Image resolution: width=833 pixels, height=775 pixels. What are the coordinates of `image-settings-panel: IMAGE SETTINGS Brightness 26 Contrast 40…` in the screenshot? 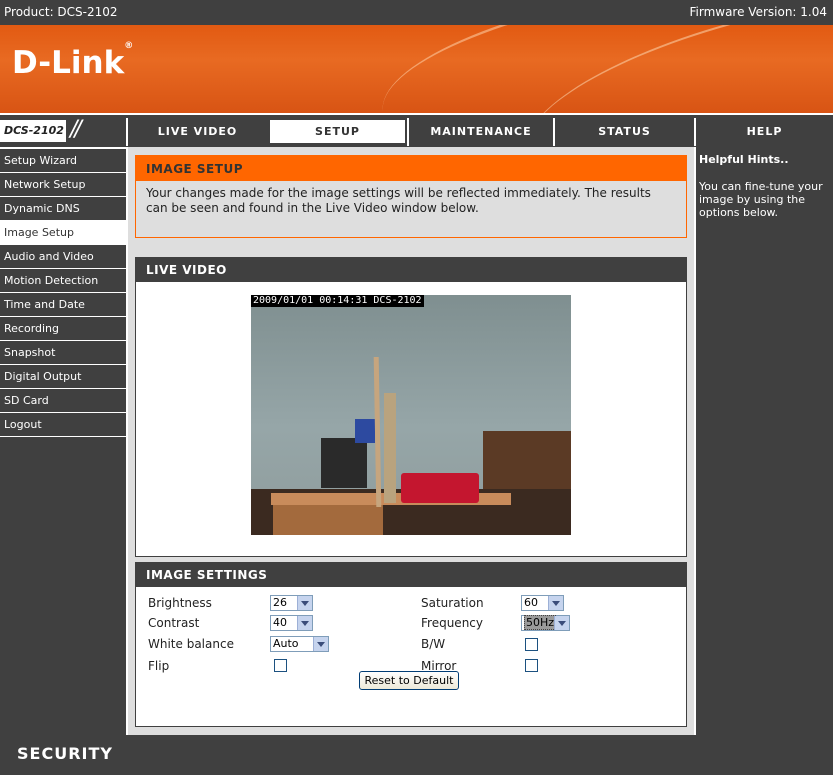 It's located at (411, 644).